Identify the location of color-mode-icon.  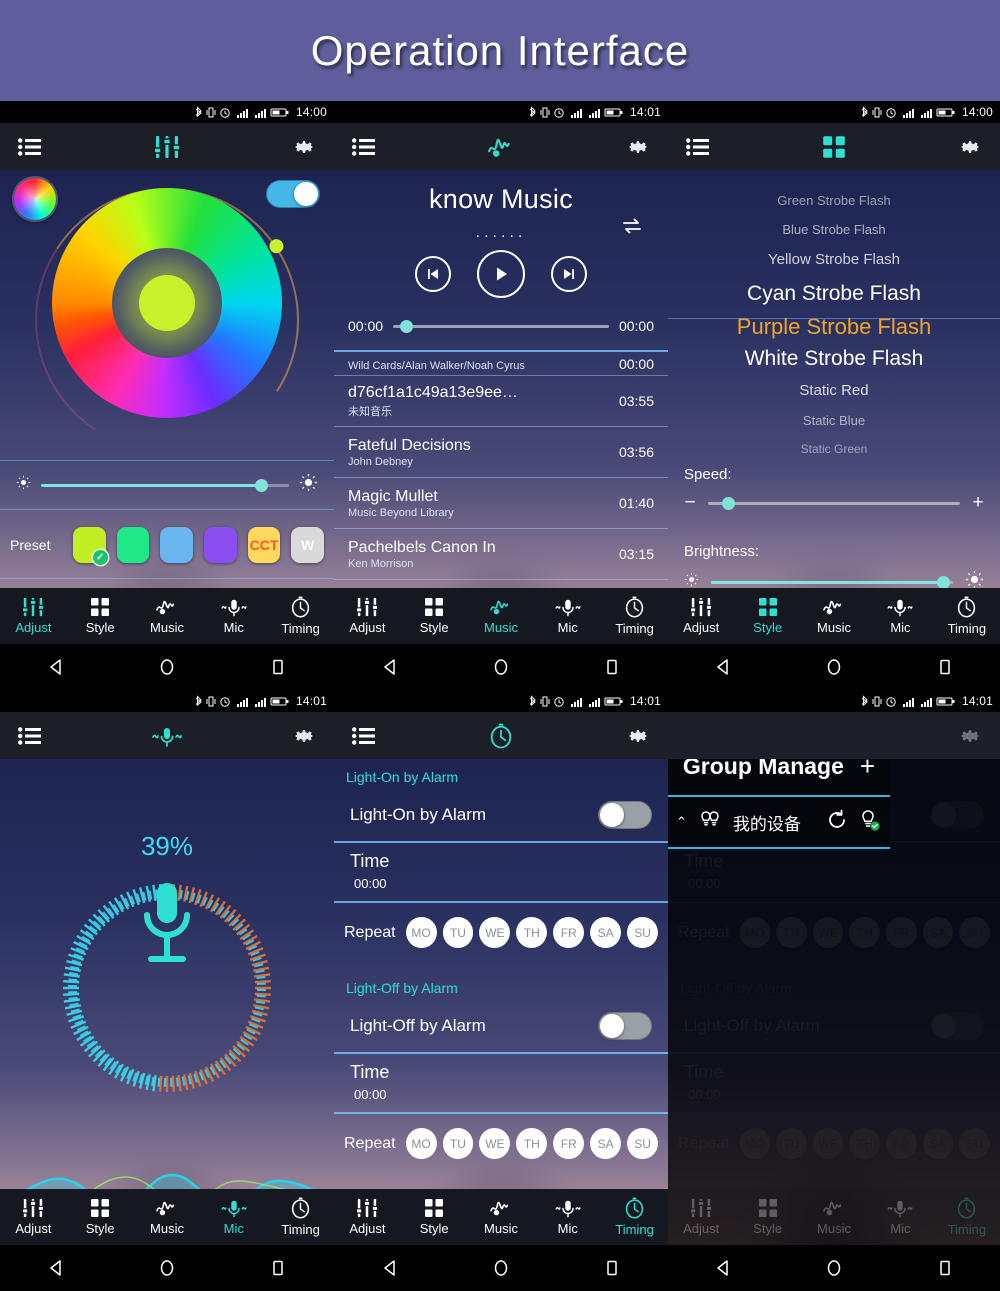
(35, 199).